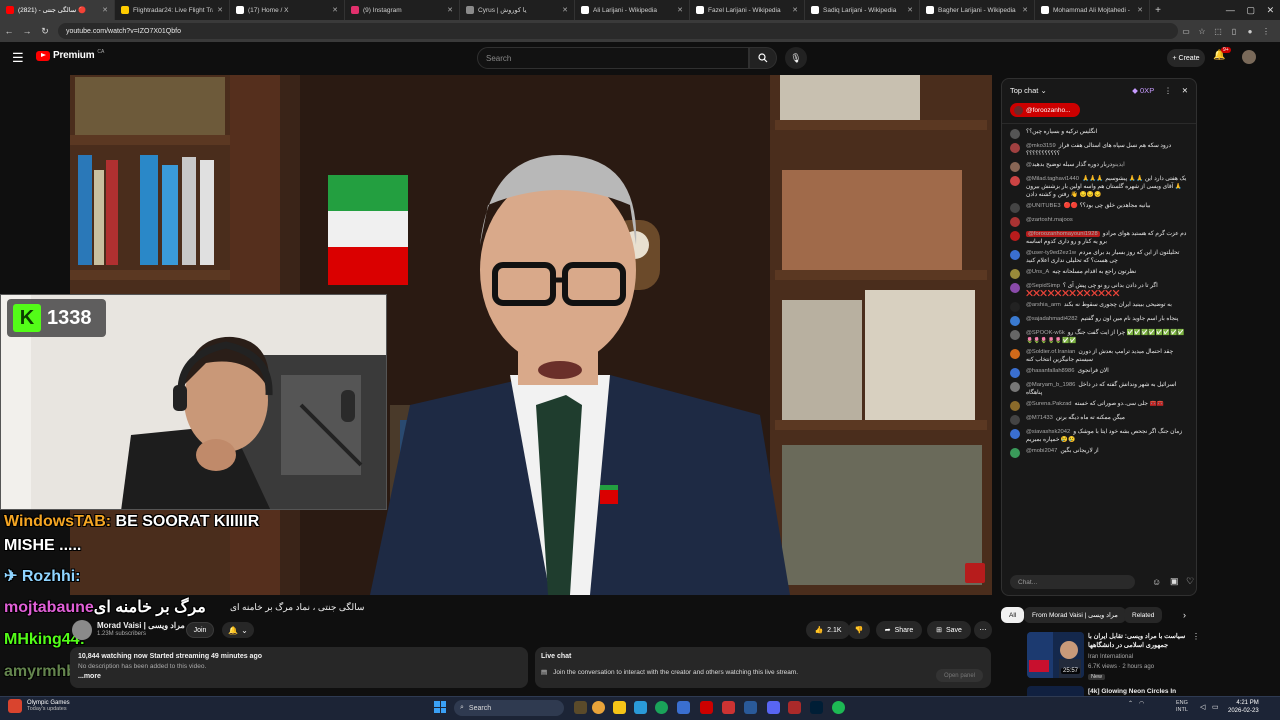 The image size is (1280, 720). I want to click on recommended-video-title: [4k] Glowing Neon Circles In, so click(1132, 691).